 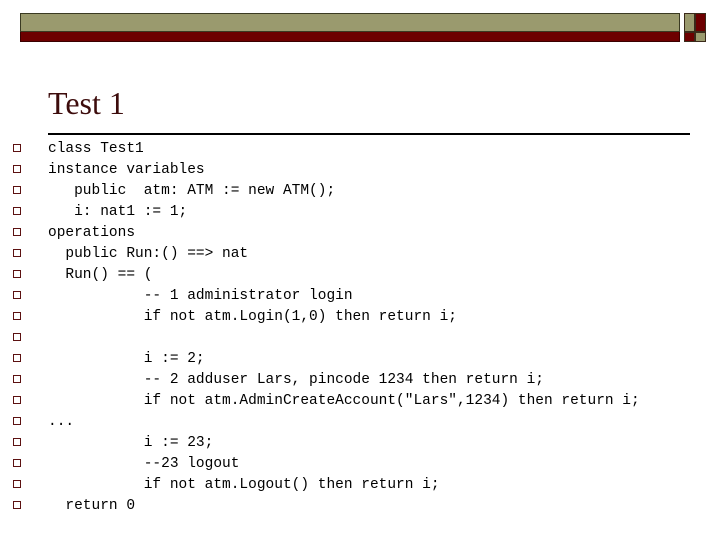 What do you see at coordinates (92, 233) in the screenshot?
I see `list-item-label: operations` at bounding box center [92, 233].